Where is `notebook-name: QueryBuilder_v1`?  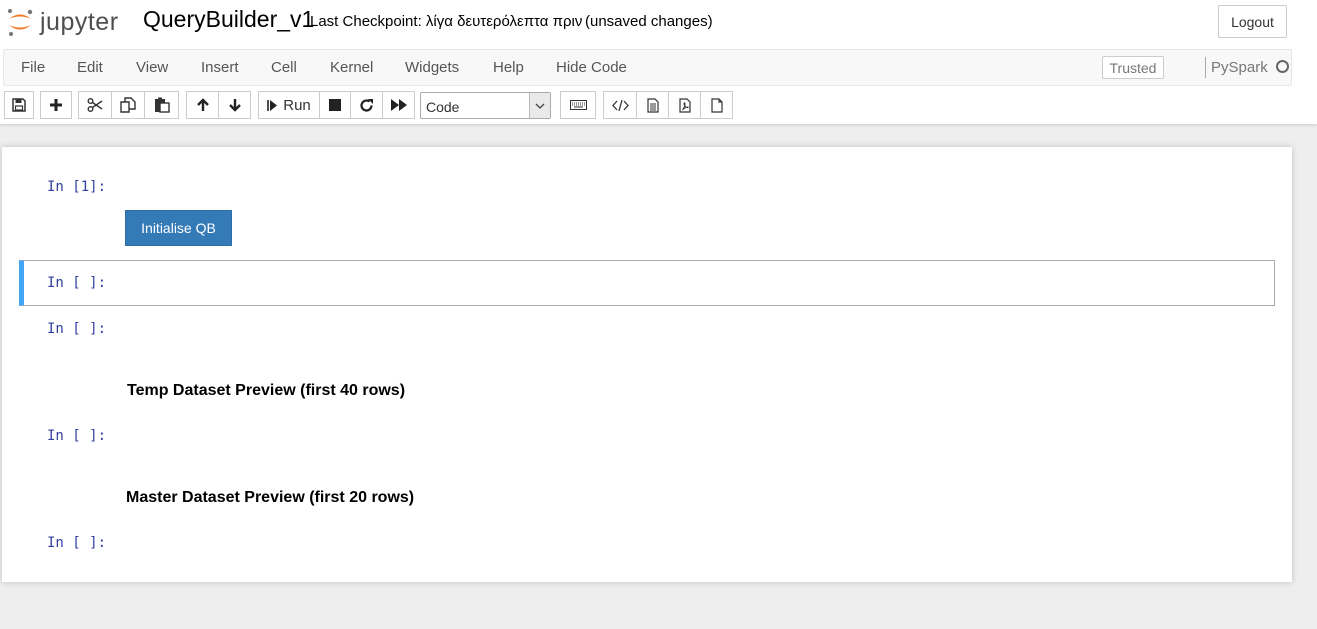 notebook-name: QueryBuilder_v1 is located at coordinates (228, 19).